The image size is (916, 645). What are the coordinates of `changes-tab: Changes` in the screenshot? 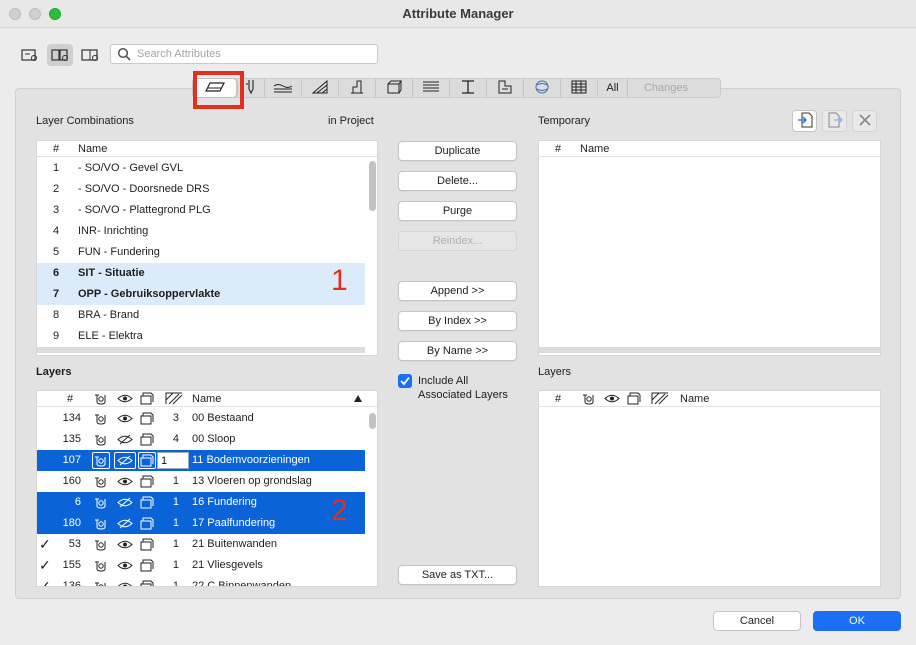 It's located at (666, 88).